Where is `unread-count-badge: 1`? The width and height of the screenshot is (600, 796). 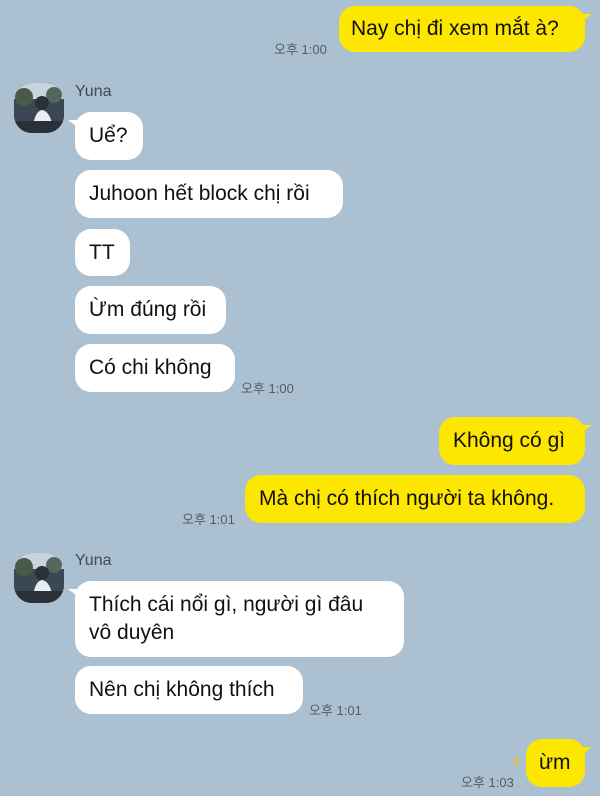 unread-count-badge: 1 is located at coordinates (516, 761).